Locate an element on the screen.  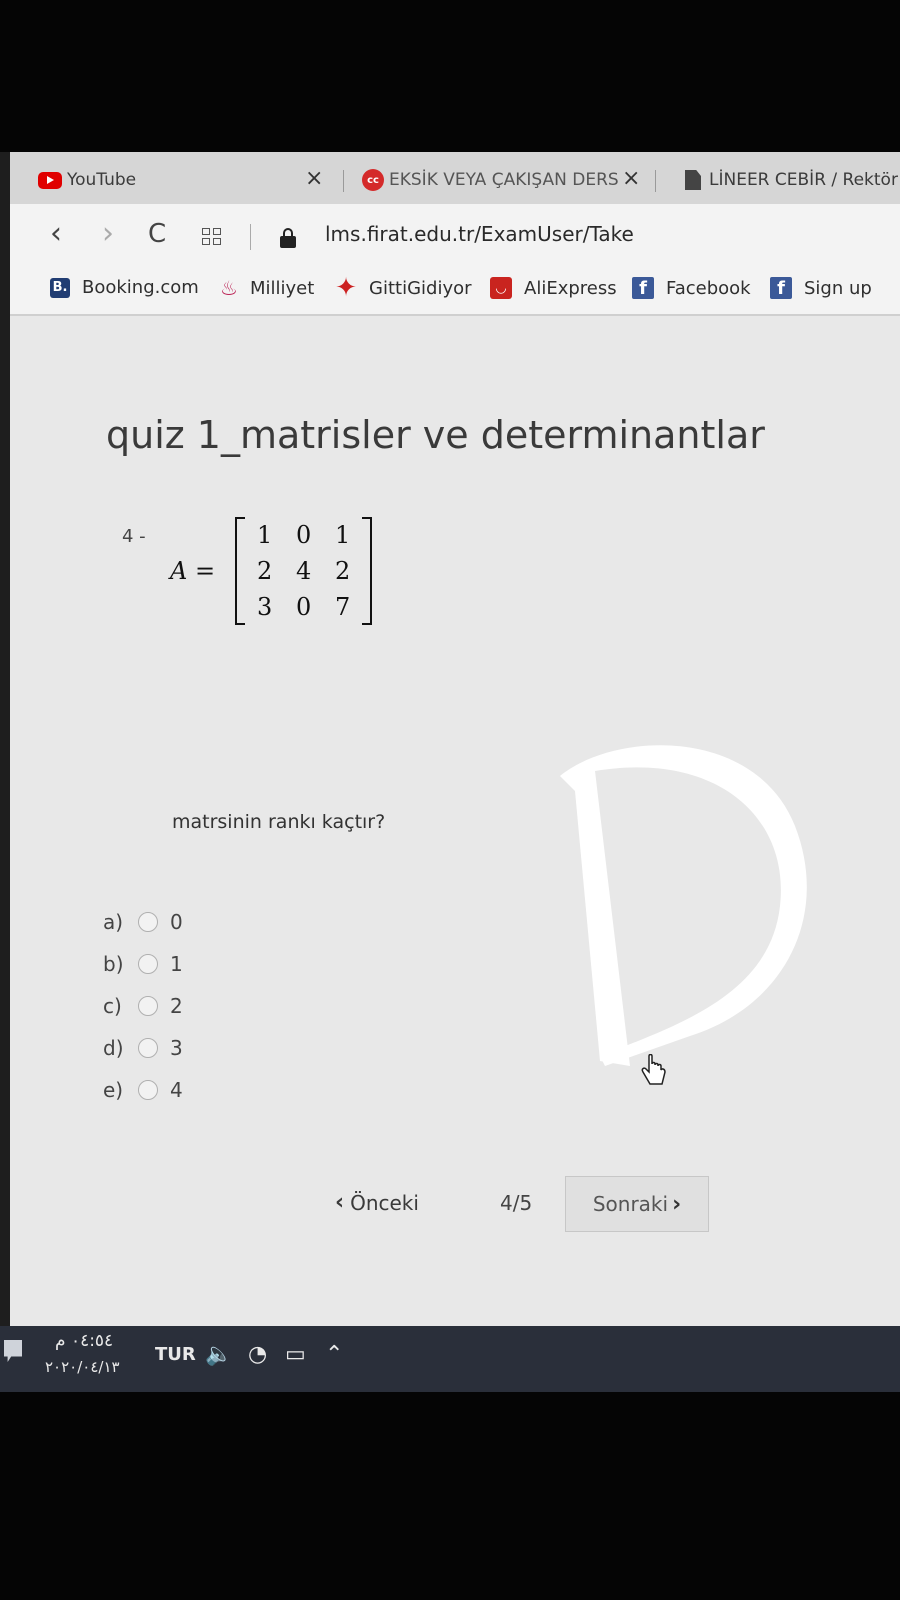
answer-option-a: a) 0 is located at coordinates (143, 922).